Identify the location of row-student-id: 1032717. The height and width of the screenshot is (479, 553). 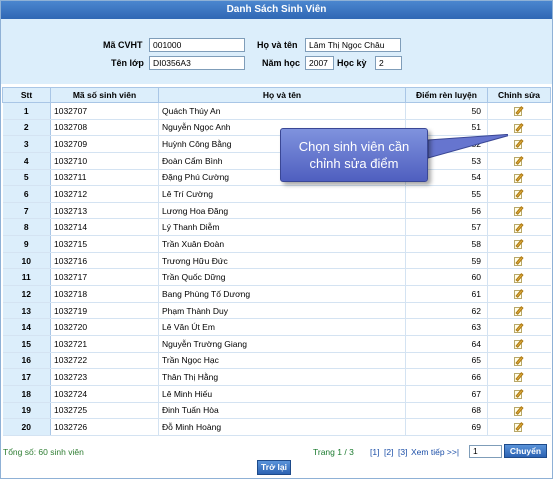
(104, 277).